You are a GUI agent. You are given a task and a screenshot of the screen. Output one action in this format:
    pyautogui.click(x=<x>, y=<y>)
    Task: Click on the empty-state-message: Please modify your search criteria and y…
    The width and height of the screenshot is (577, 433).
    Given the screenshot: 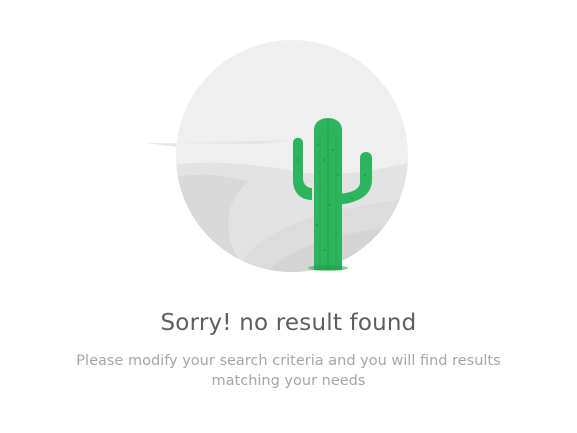 What is the action you would take?
    pyautogui.click(x=288, y=371)
    